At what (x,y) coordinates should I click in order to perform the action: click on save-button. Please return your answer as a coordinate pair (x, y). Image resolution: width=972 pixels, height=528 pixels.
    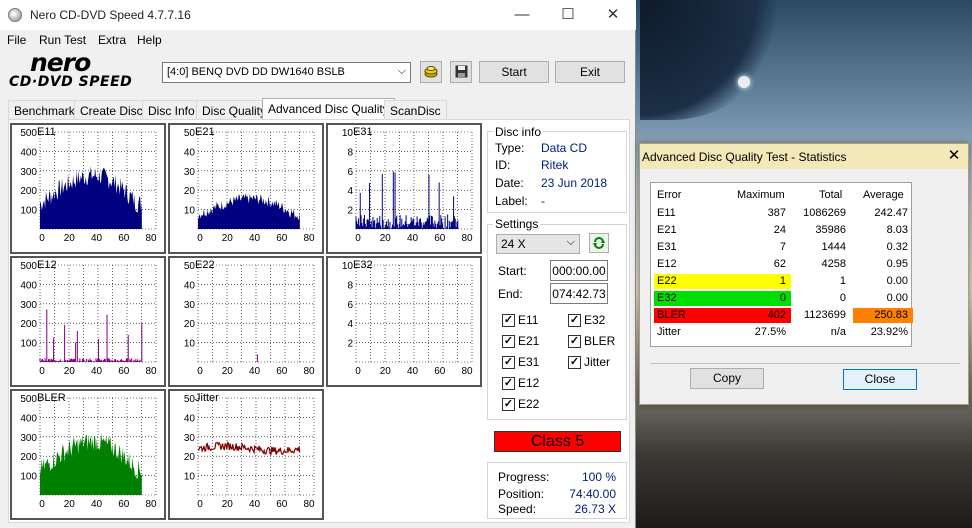
    Looking at the image, I should click on (461, 72).